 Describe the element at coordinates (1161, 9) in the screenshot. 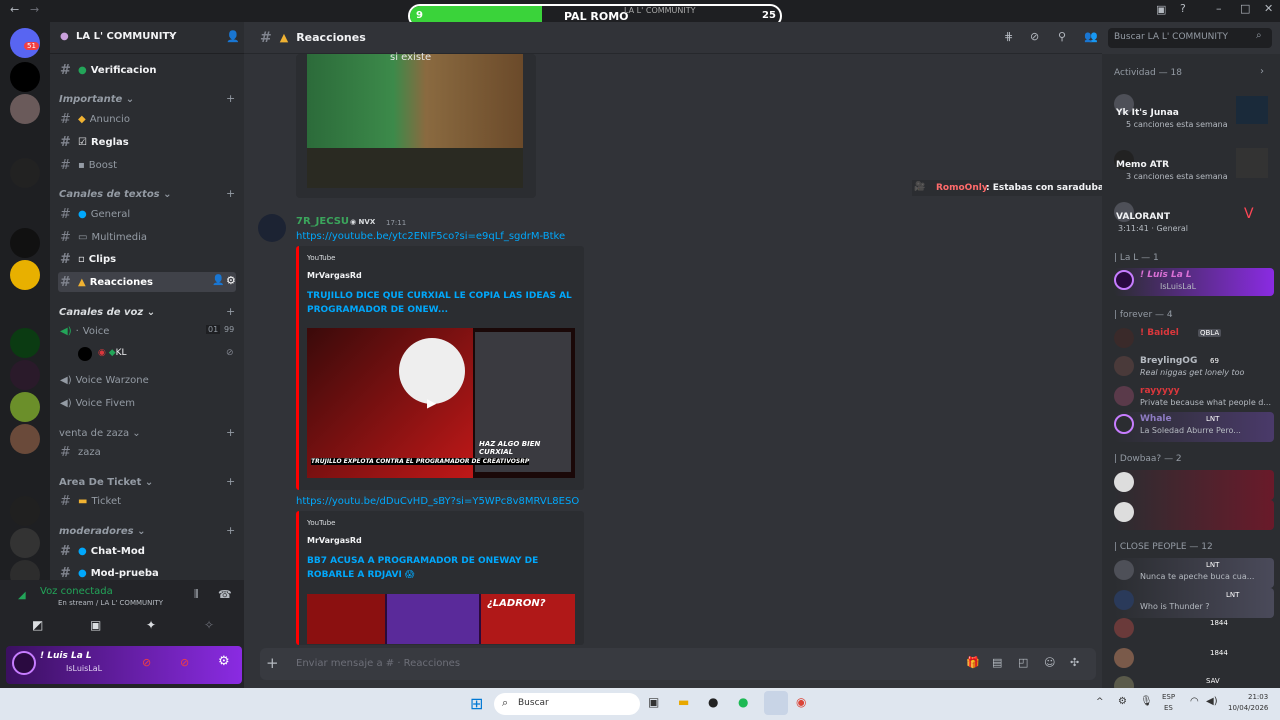

I see `inbox-icon: ▣` at that location.